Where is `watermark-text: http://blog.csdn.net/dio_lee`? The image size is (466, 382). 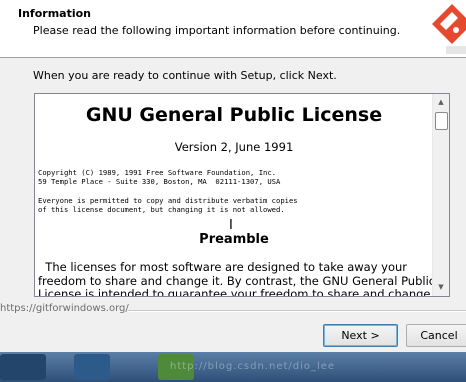
watermark-text: http://blog.csdn.net/dio_lee is located at coordinates (253, 366).